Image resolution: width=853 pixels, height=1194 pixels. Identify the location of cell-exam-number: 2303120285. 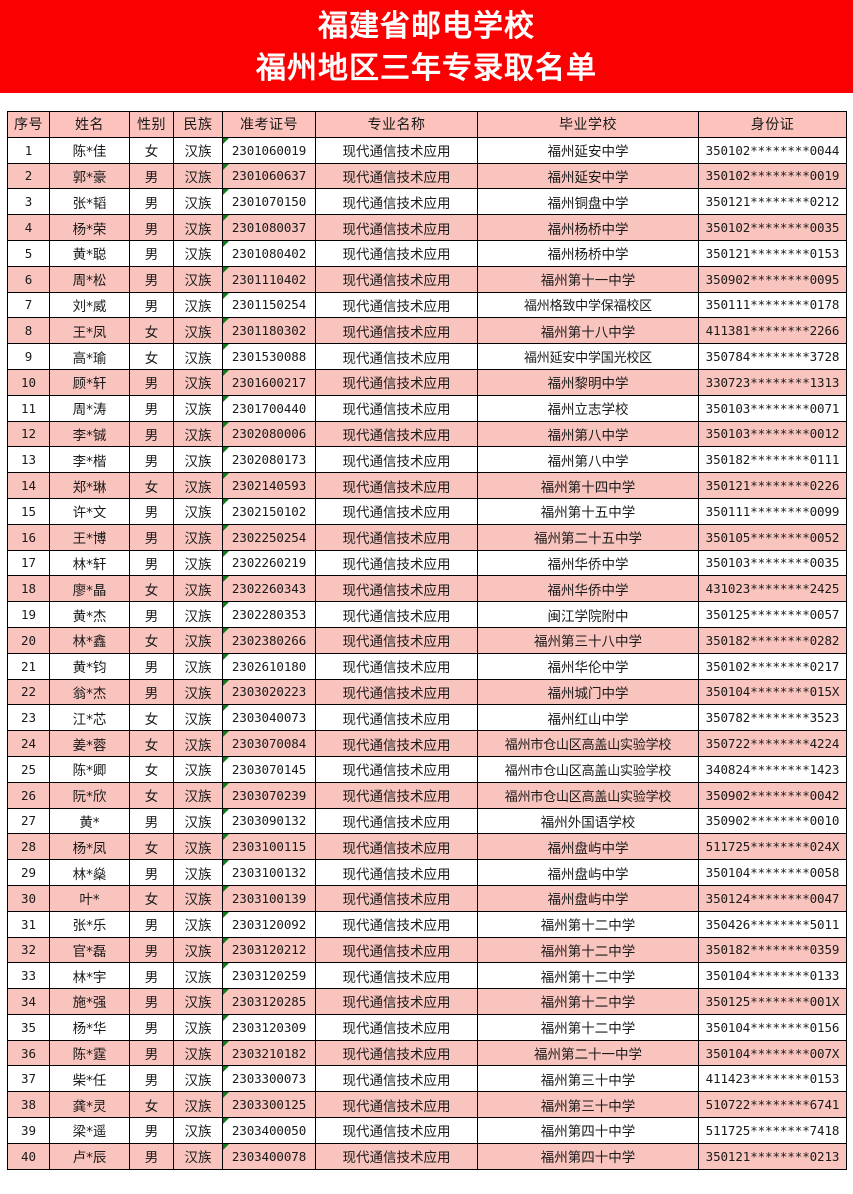
(269, 1001).